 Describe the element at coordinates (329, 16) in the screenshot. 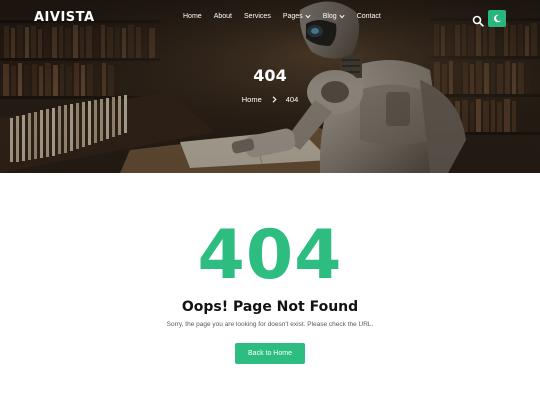

I see `nav-item-label: Blog` at that location.